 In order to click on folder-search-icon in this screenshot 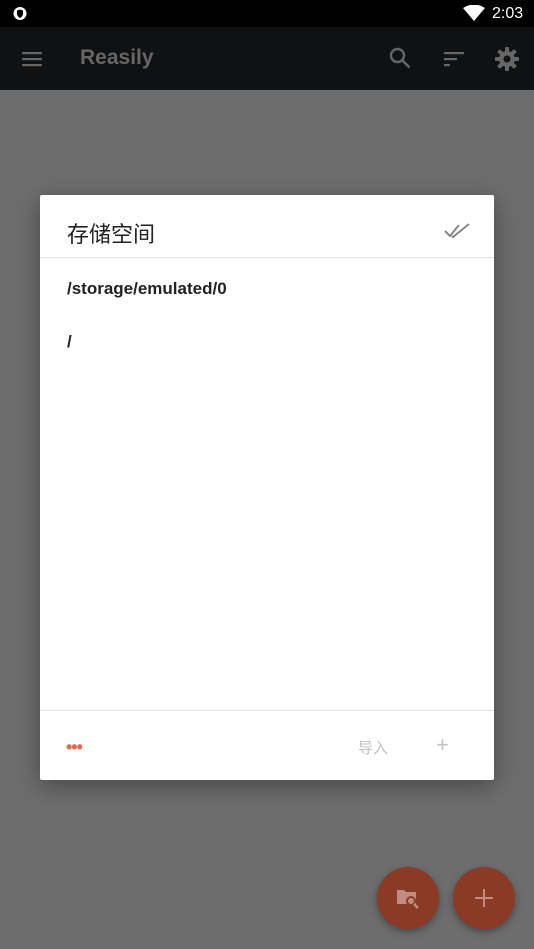, I will do `click(408, 899)`.